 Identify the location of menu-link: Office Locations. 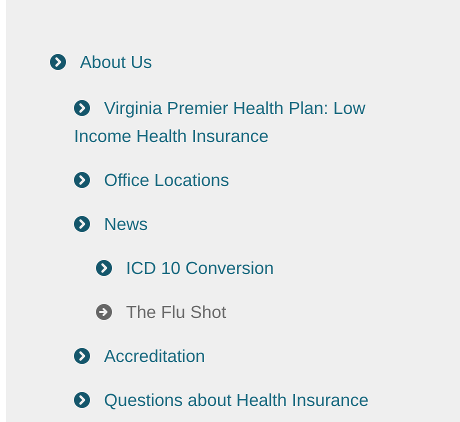
(244, 180).